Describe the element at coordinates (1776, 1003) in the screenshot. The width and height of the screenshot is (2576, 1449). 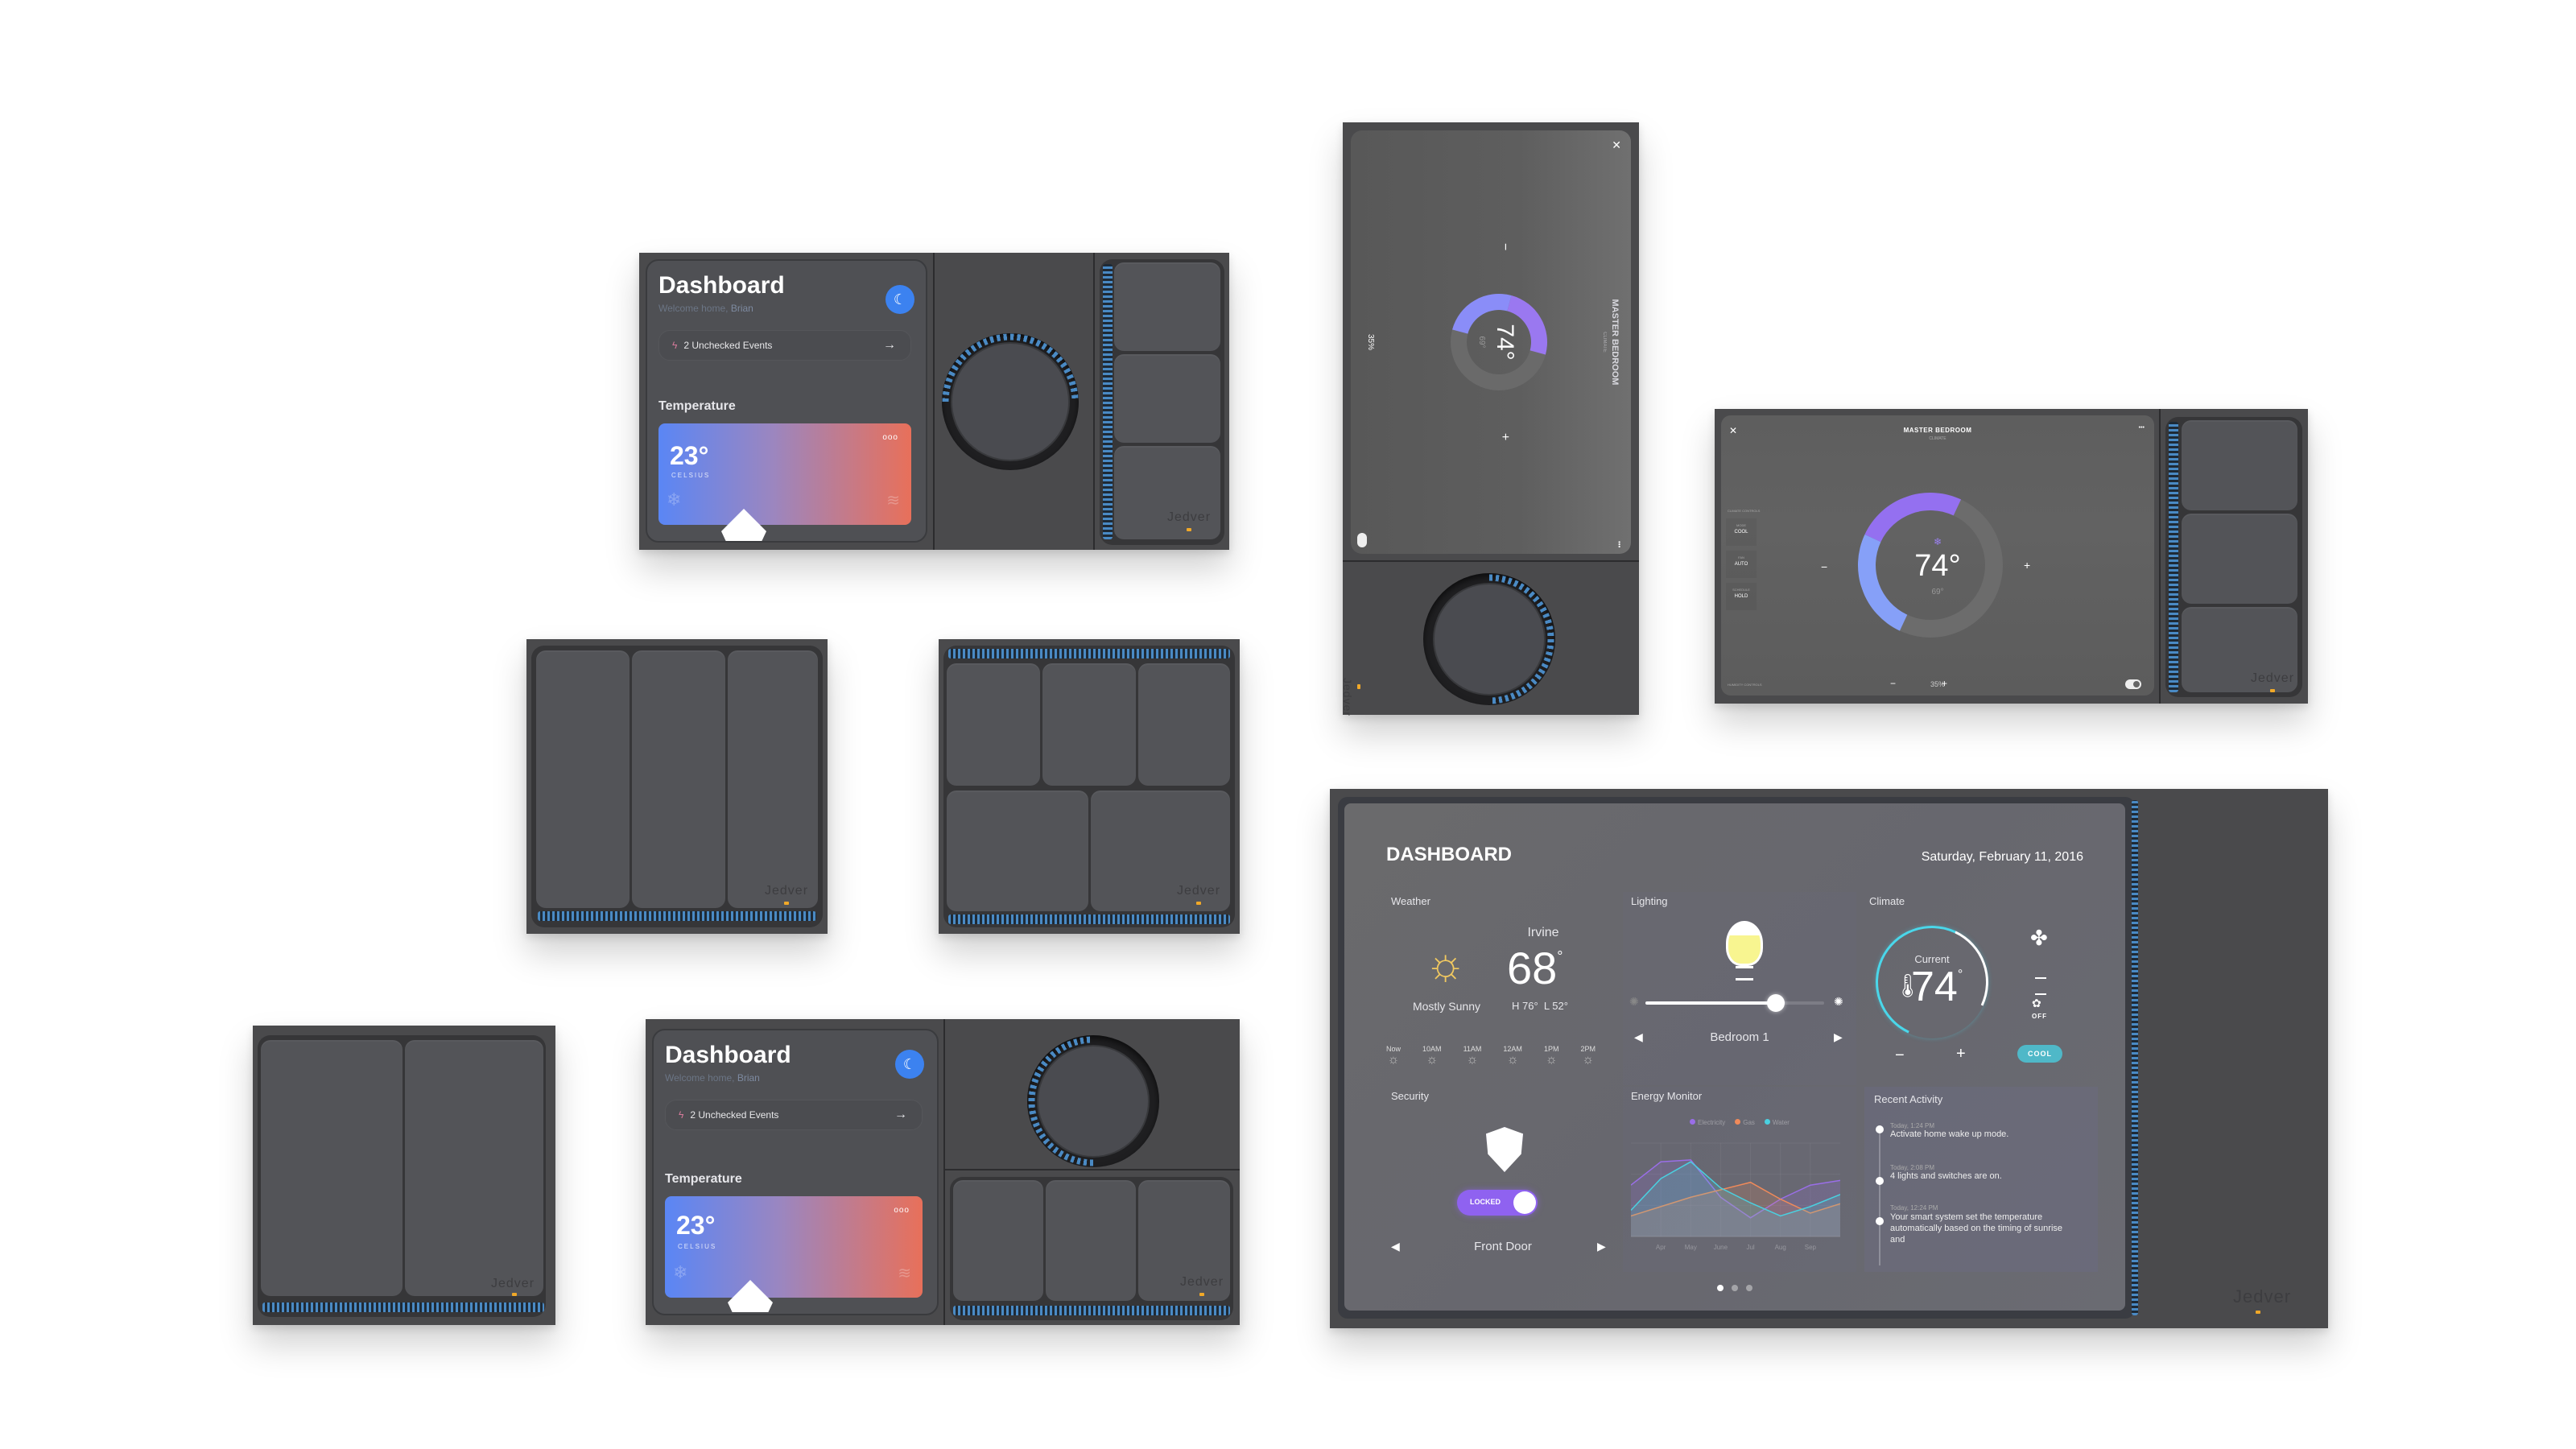
I see `brightness-thumb` at that location.